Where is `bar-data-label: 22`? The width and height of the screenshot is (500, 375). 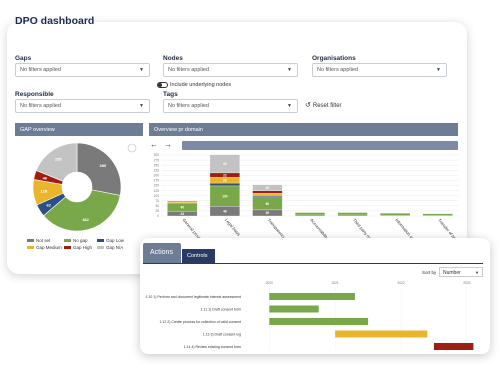 bar-data-label: 22 is located at coordinates (225, 175).